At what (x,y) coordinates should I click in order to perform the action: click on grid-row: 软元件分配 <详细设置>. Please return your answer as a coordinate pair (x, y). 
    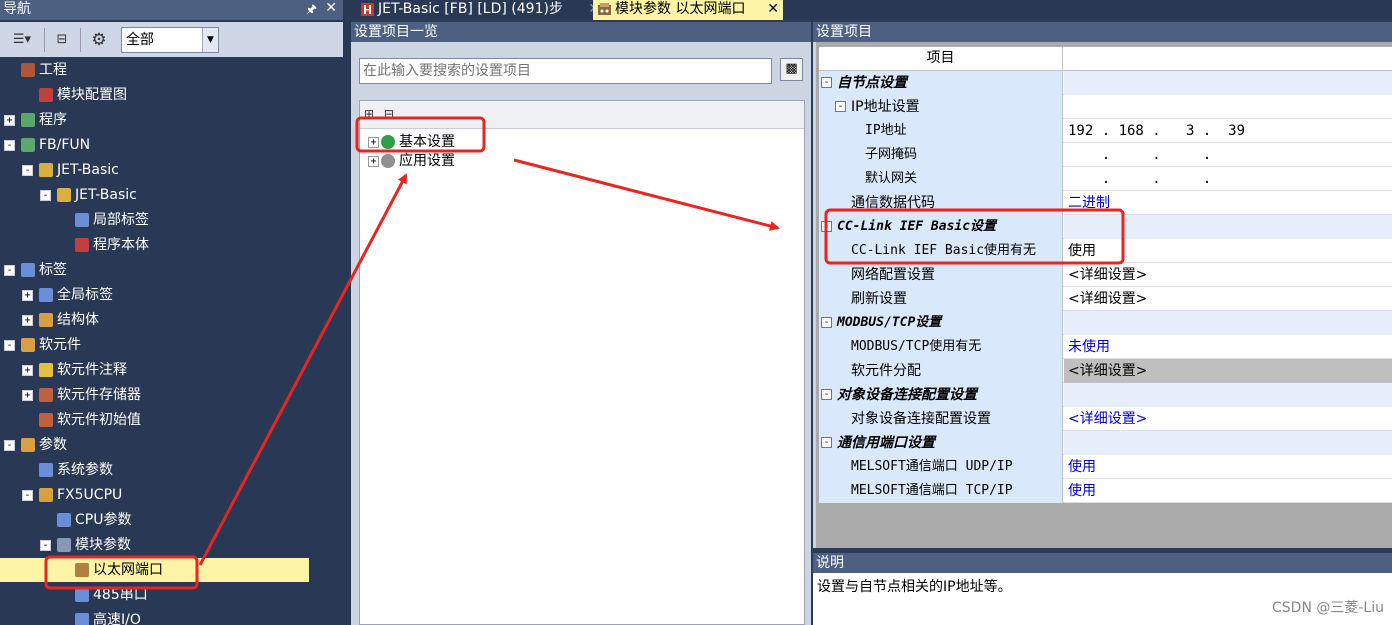
    Looking at the image, I should click on (1105, 371).